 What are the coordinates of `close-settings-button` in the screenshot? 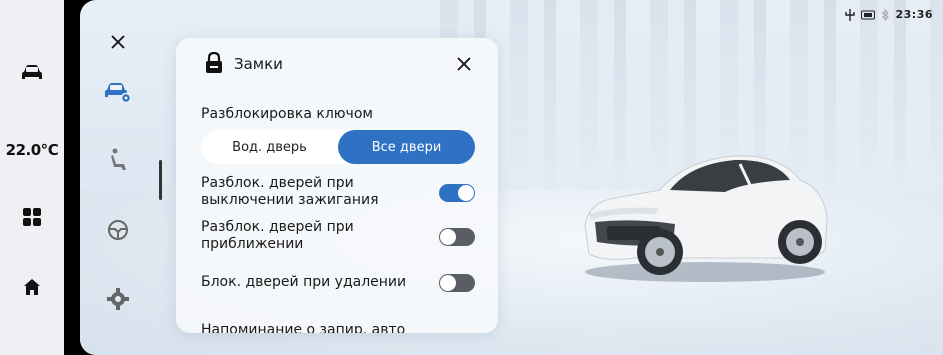 It's located at (118, 42).